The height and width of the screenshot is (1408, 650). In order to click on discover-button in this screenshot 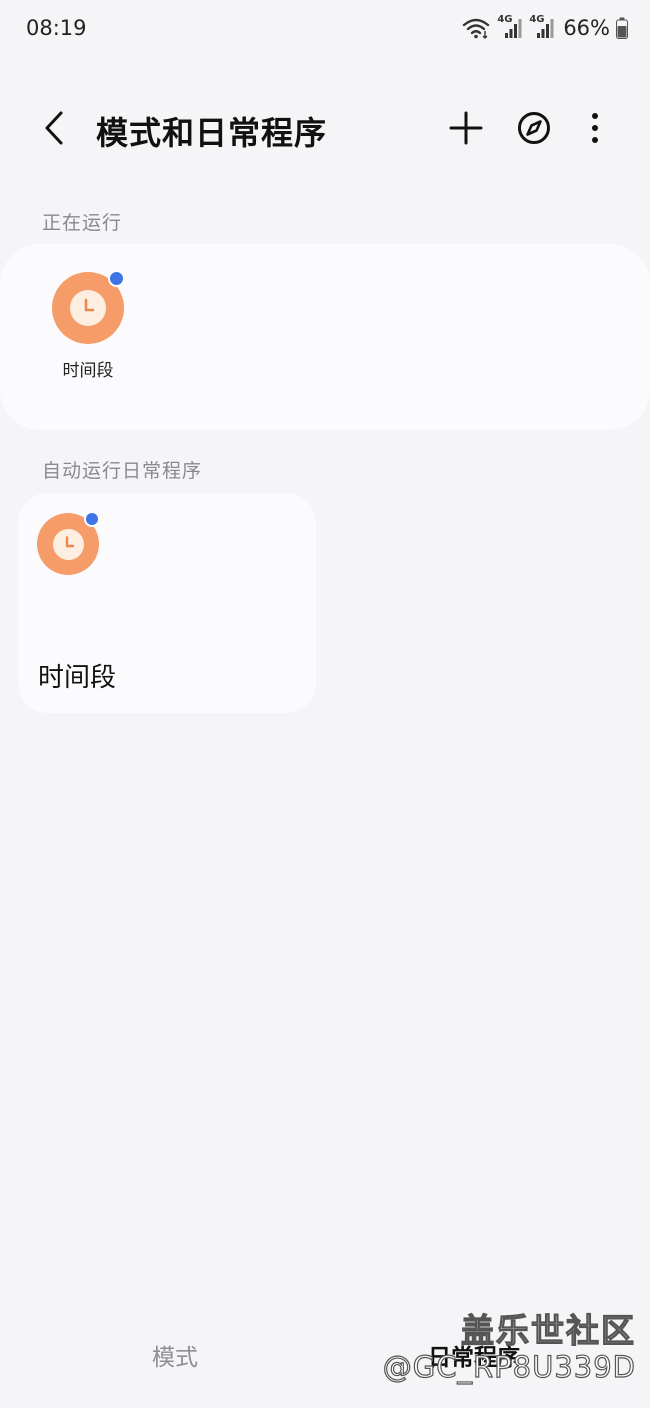, I will do `click(534, 128)`.